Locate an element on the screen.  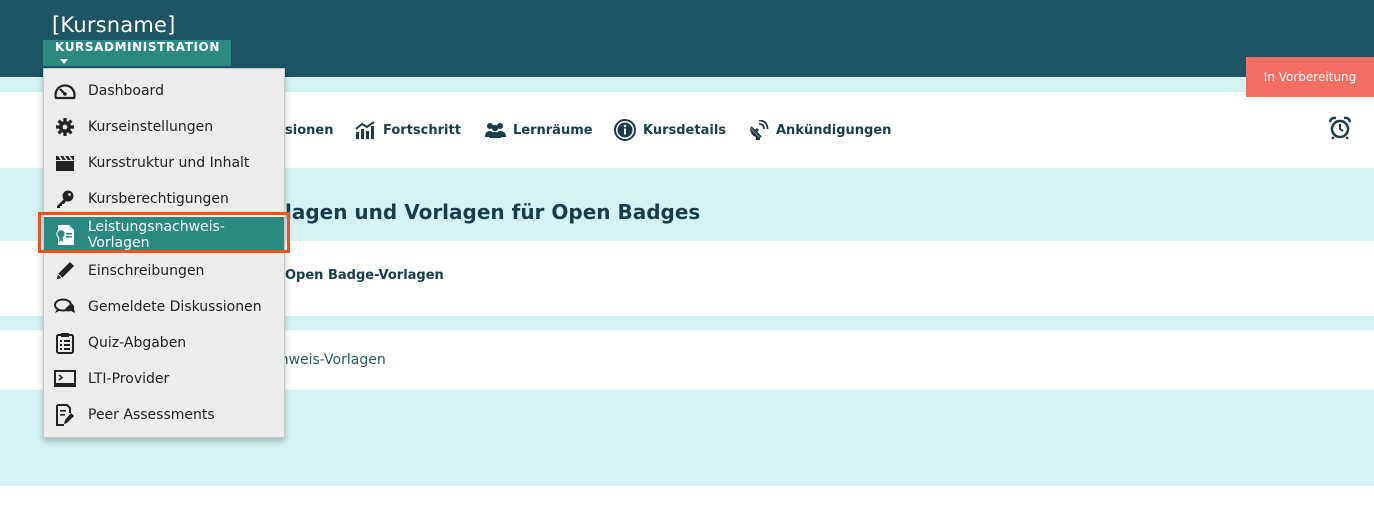
clapperboard-icon is located at coordinates (65, 163).